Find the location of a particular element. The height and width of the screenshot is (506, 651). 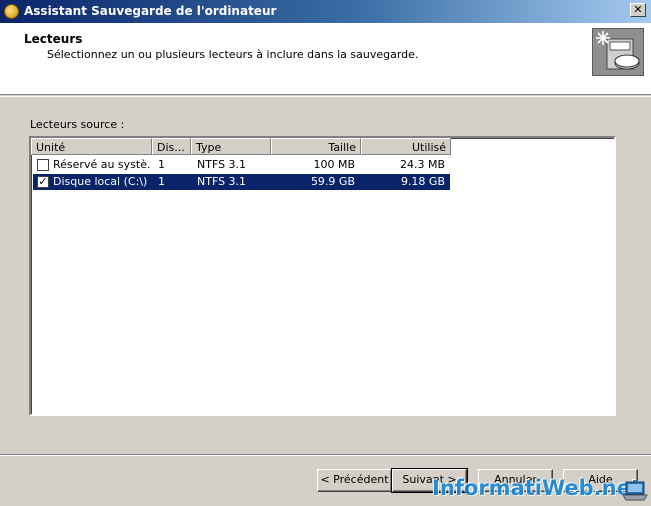

drive-used: 9.18 GB is located at coordinates (422, 181).